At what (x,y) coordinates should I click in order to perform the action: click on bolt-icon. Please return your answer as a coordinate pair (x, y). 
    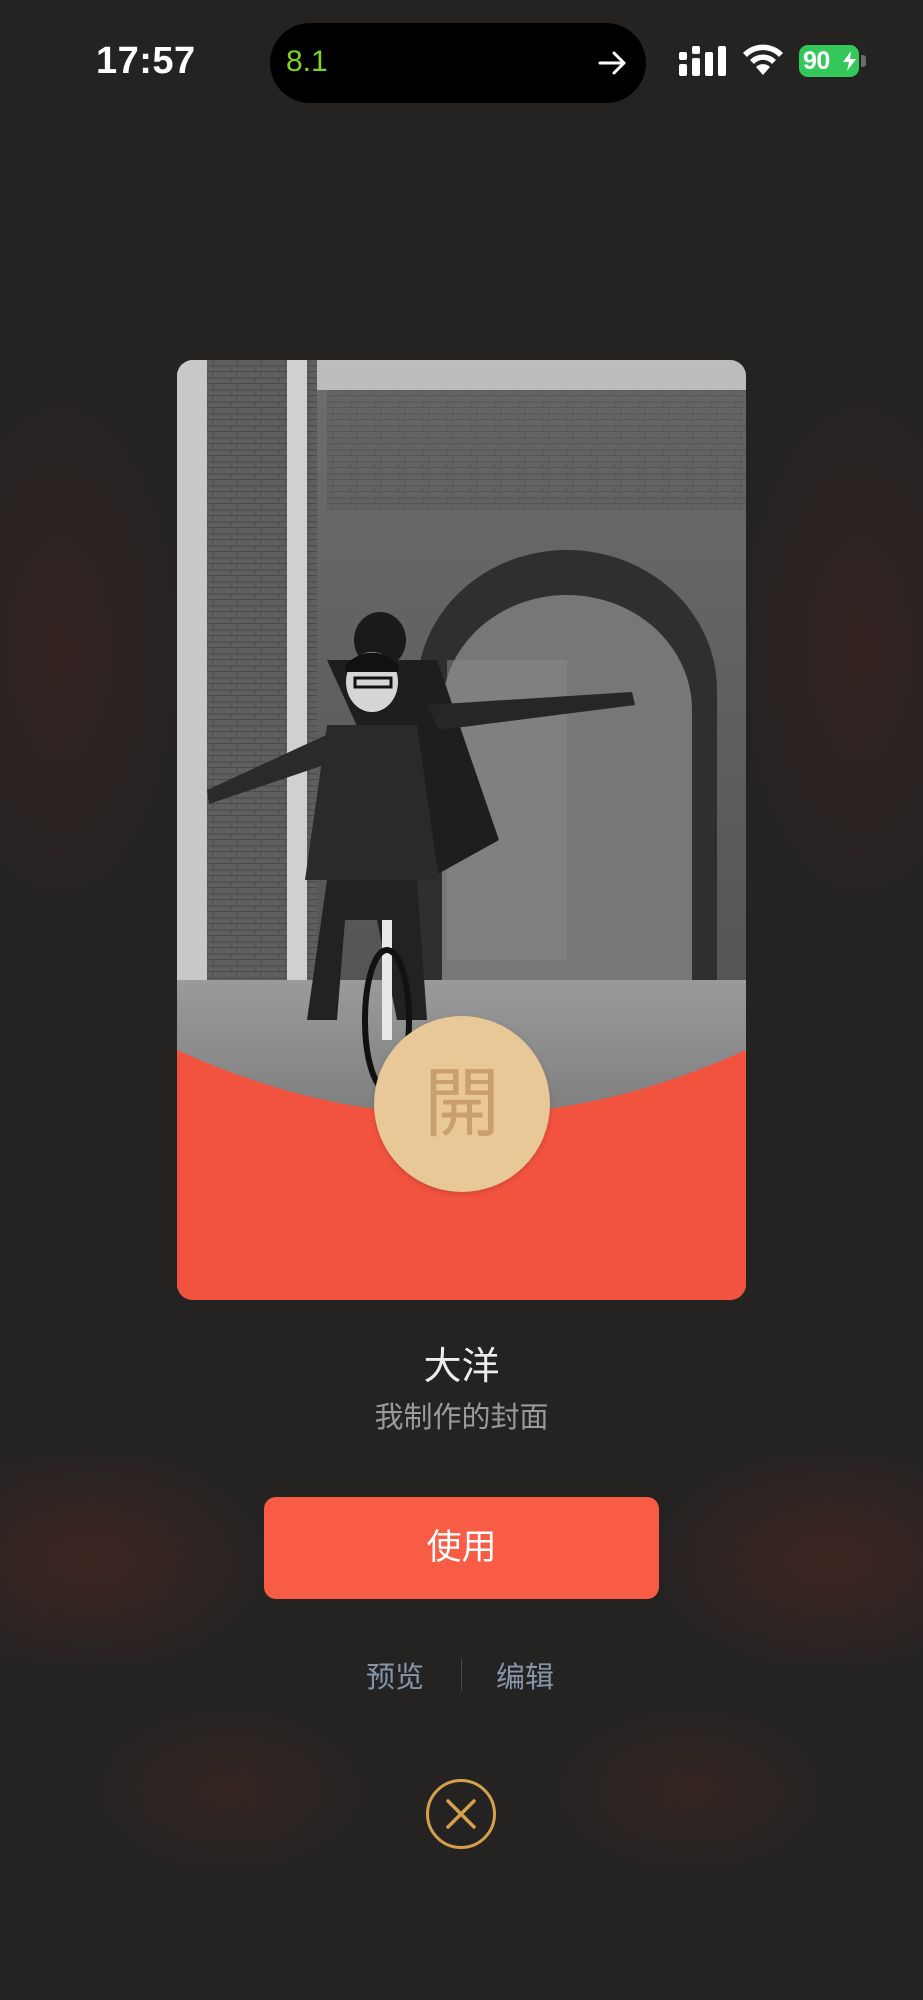
    Looking at the image, I should click on (849, 61).